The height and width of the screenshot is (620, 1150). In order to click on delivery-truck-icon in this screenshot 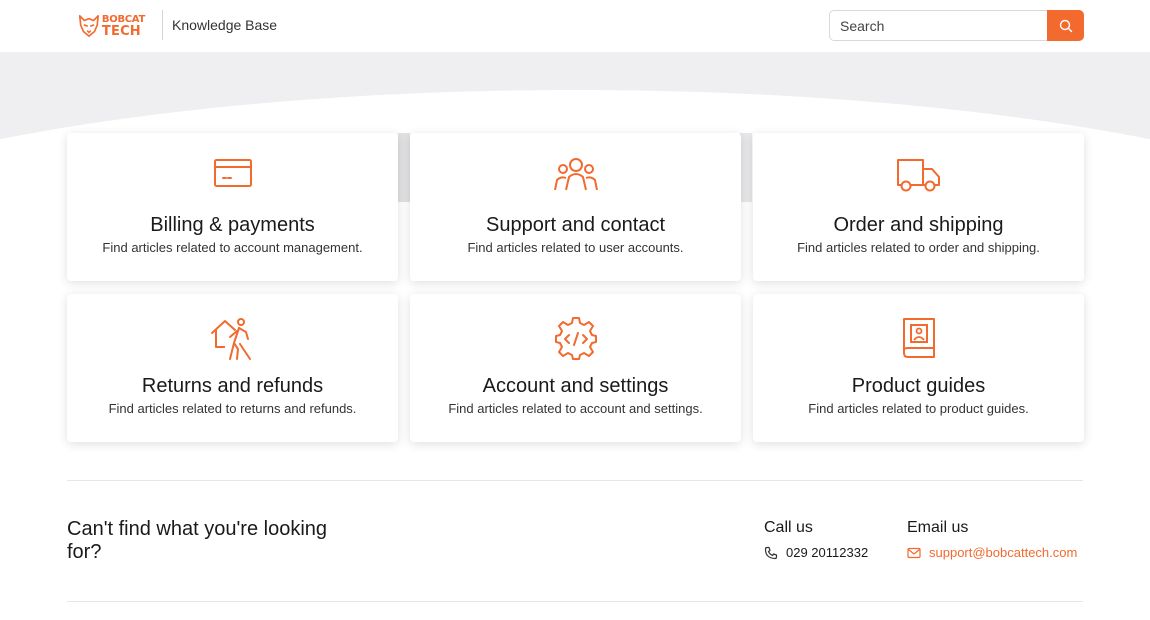, I will do `click(918, 175)`.